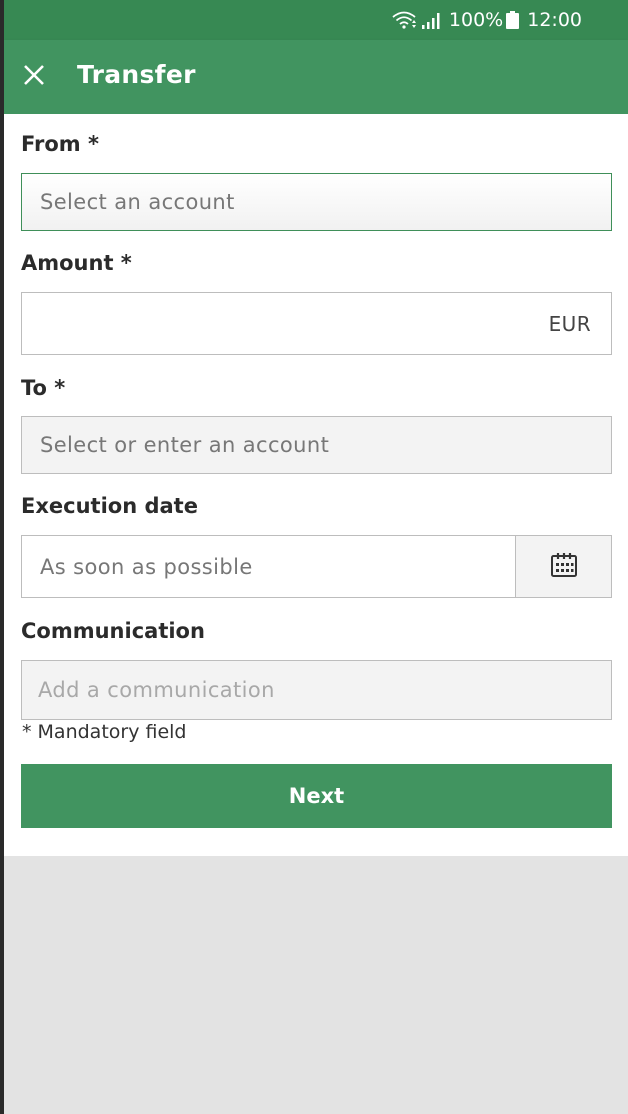  Describe the element at coordinates (268, 566) in the screenshot. I see `execution-date-input: As soon as possible` at that location.